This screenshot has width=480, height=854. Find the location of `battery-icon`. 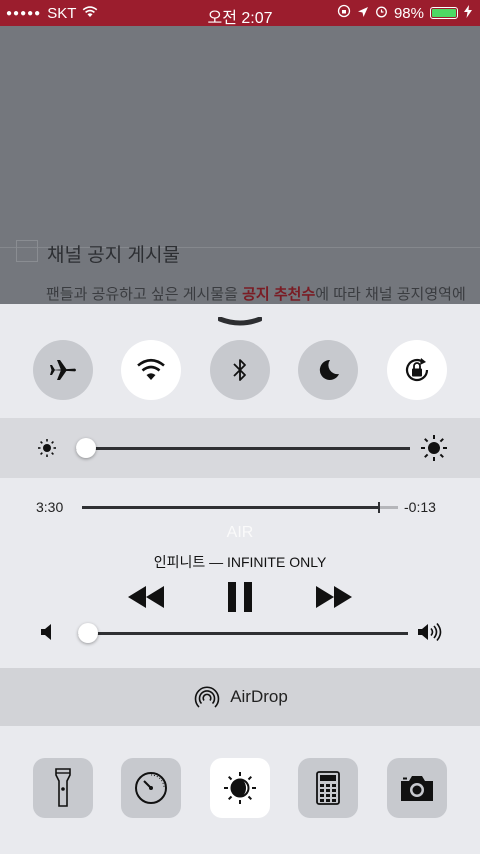

battery-icon is located at coordinates (444, 13).